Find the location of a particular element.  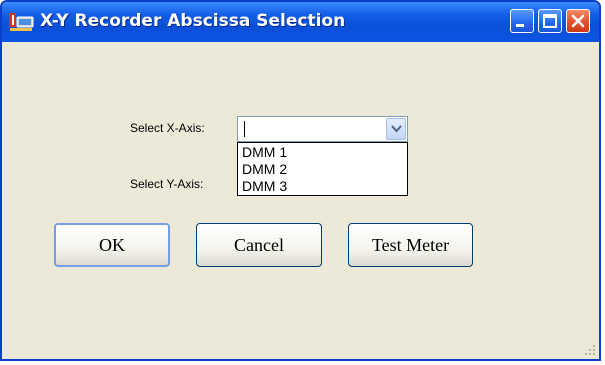

dropdown-toggle-button is located at coordinates (396, 129).